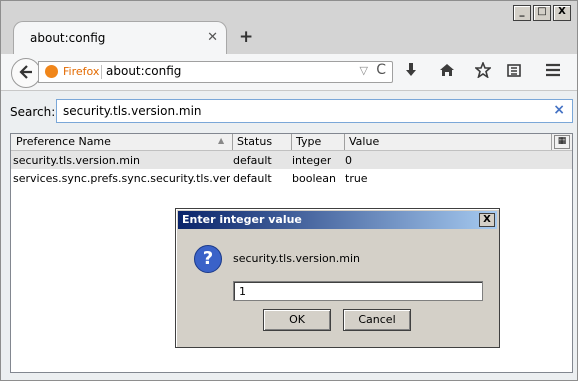  Describe the element at coordinates (522, 13) in the screenshot. I see `minimize-button: _` at that location.